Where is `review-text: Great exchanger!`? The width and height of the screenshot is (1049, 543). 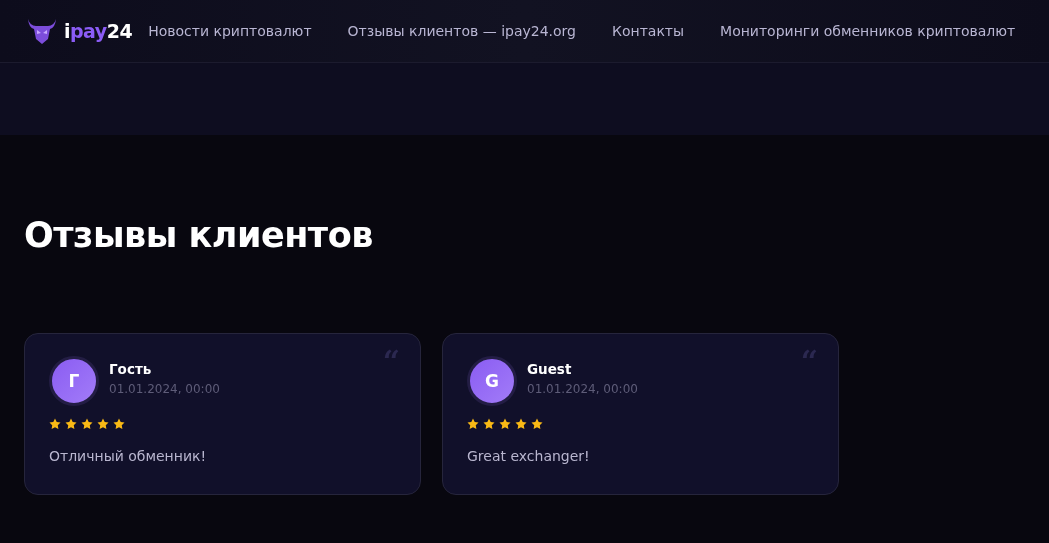 review-text: Great exchanger! is located at coordinates (529, 456).